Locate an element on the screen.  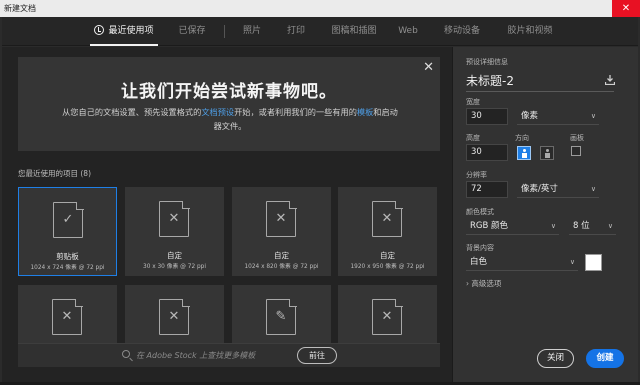
document-icon: ✎ is located at coordinates (281, 316).